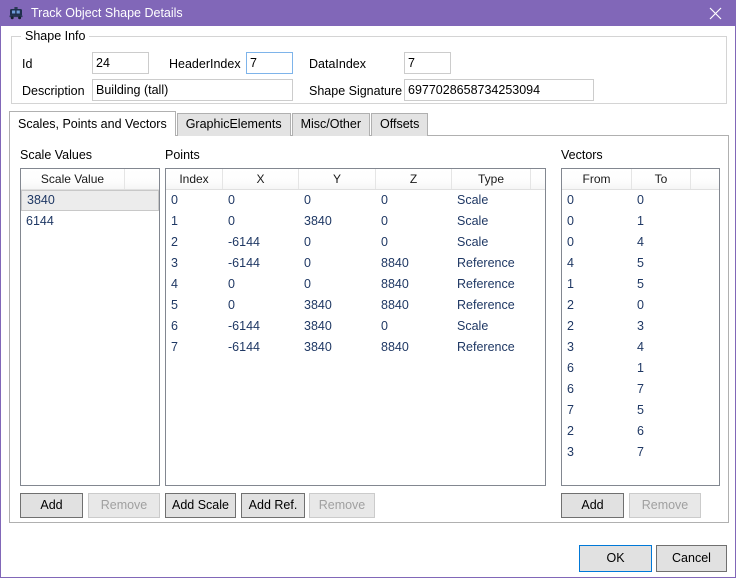  I want to click on scale-values-body: 3840 6144, so click(90, 211).